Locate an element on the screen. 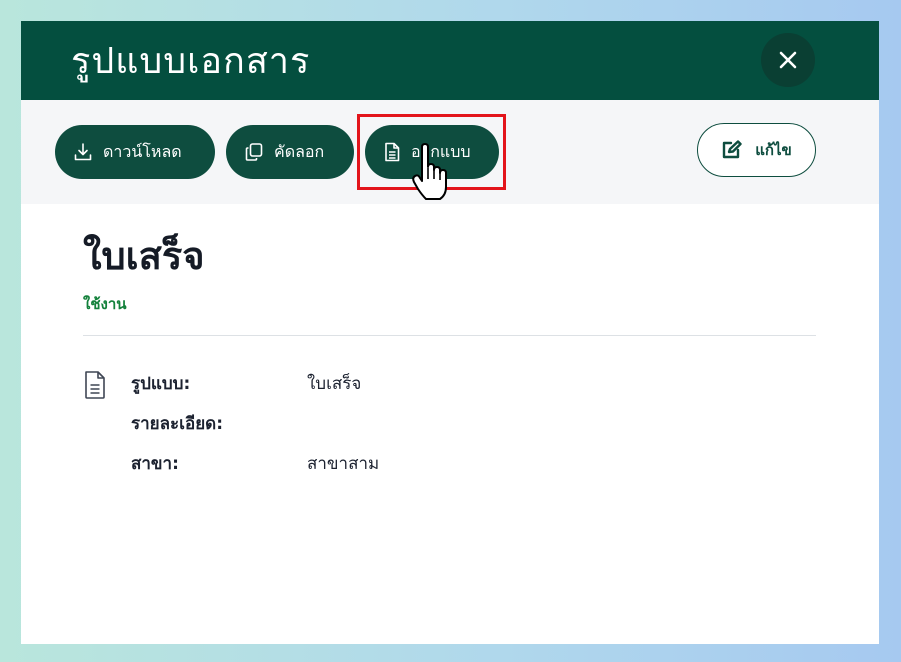 The height and width of the screenshot is (662, 901). edit-label: แก้ไข is located at coordinates (773, 150).